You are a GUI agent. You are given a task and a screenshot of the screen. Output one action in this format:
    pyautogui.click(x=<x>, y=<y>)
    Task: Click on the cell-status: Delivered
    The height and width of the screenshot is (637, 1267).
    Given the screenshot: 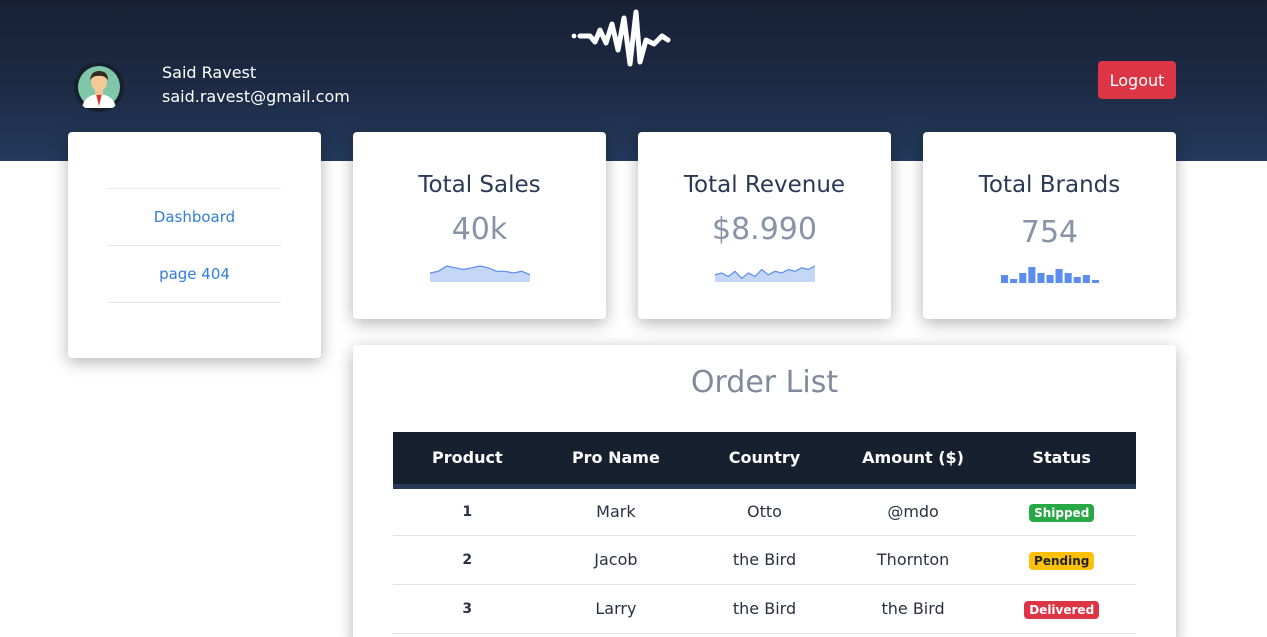 What is the action you would take?
    pyautogui.click(x=1061, y=609)
    